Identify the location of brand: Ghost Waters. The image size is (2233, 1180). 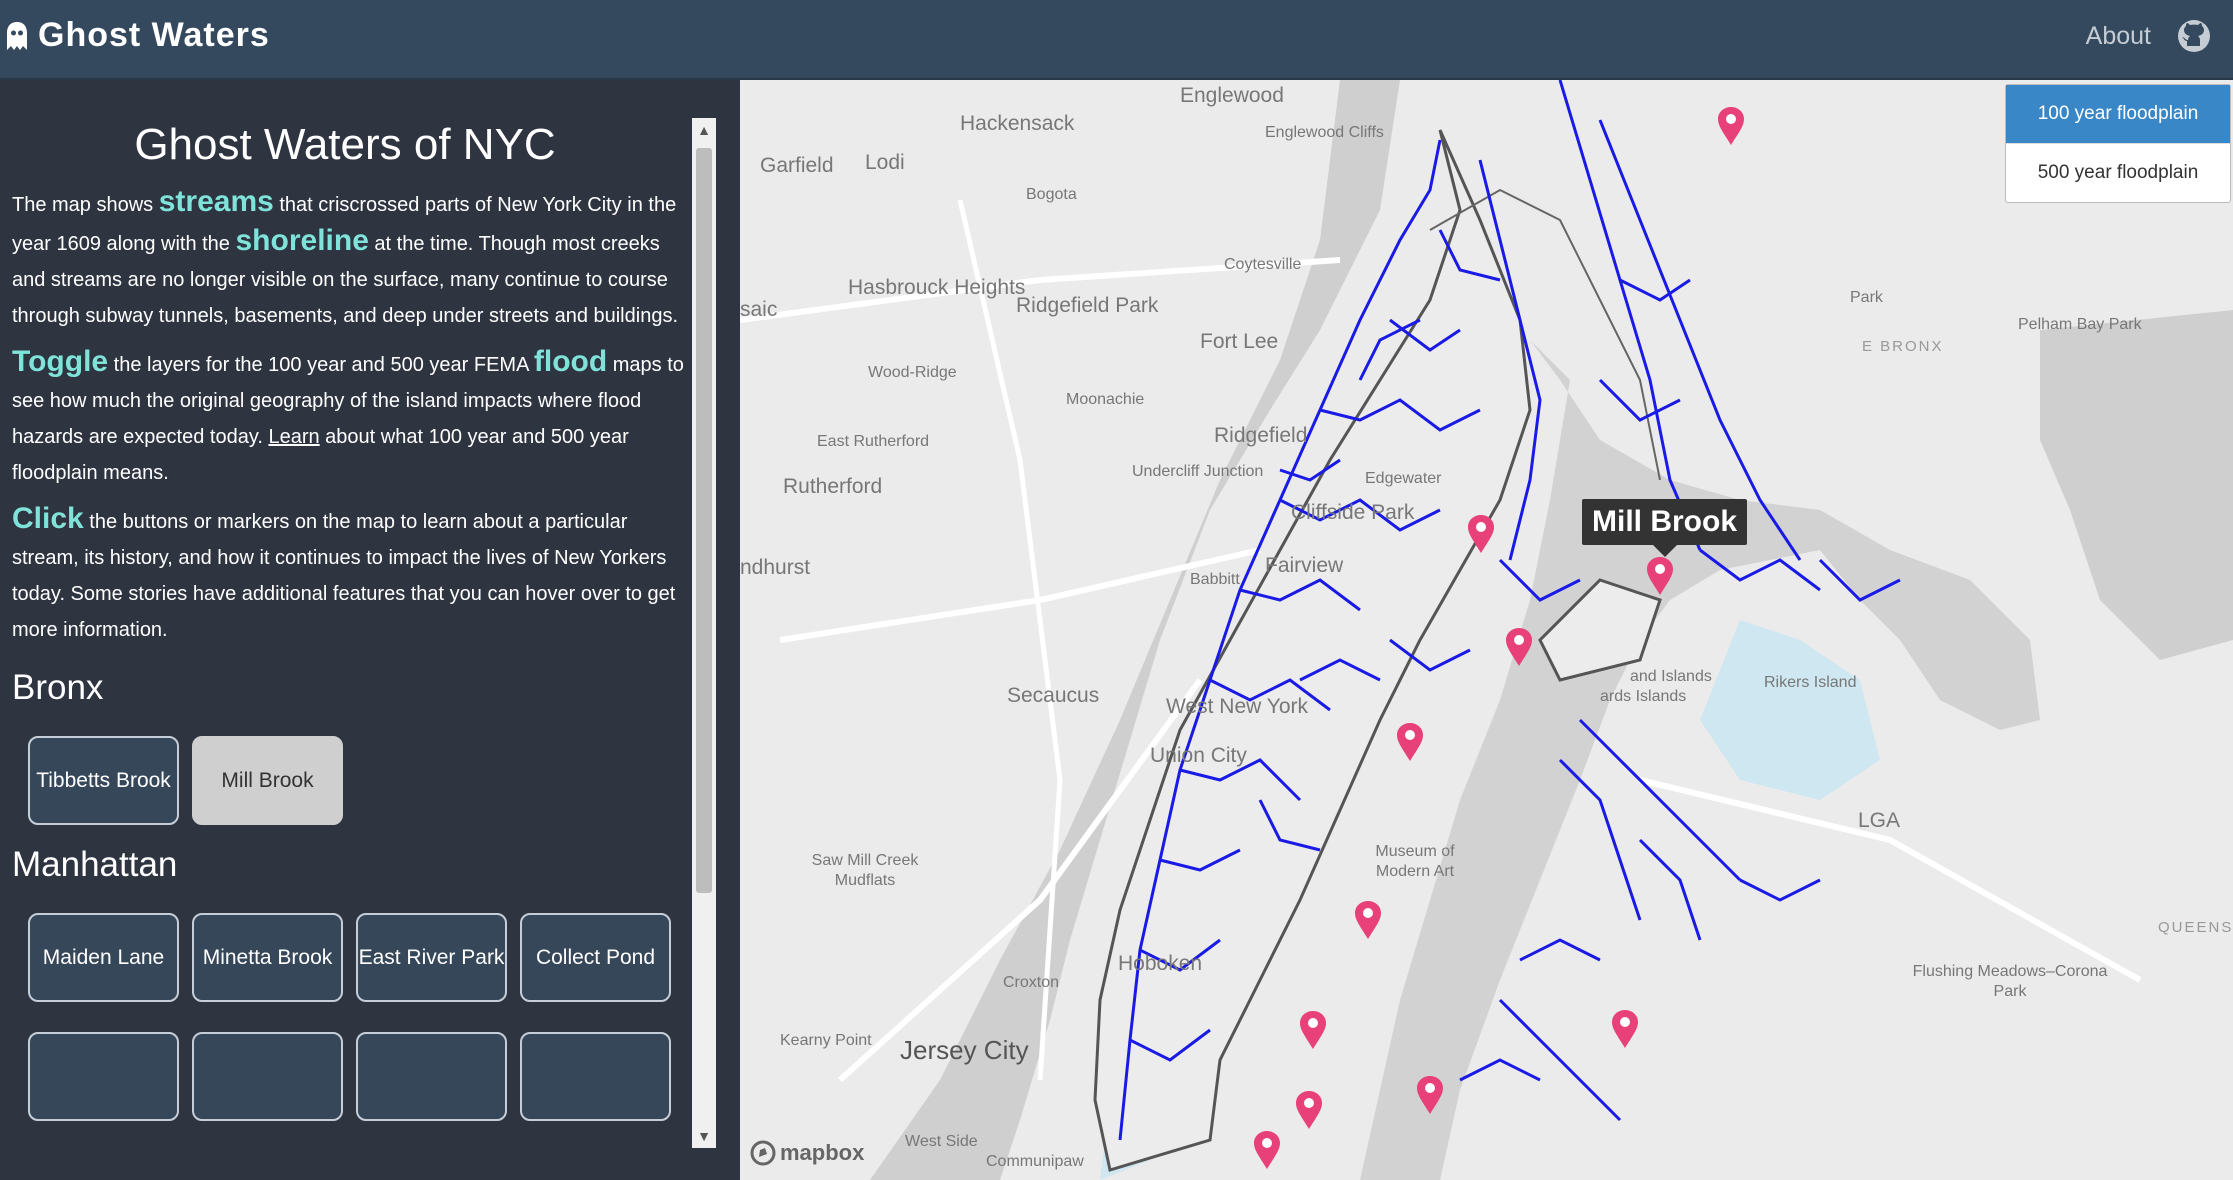
(138, 35).